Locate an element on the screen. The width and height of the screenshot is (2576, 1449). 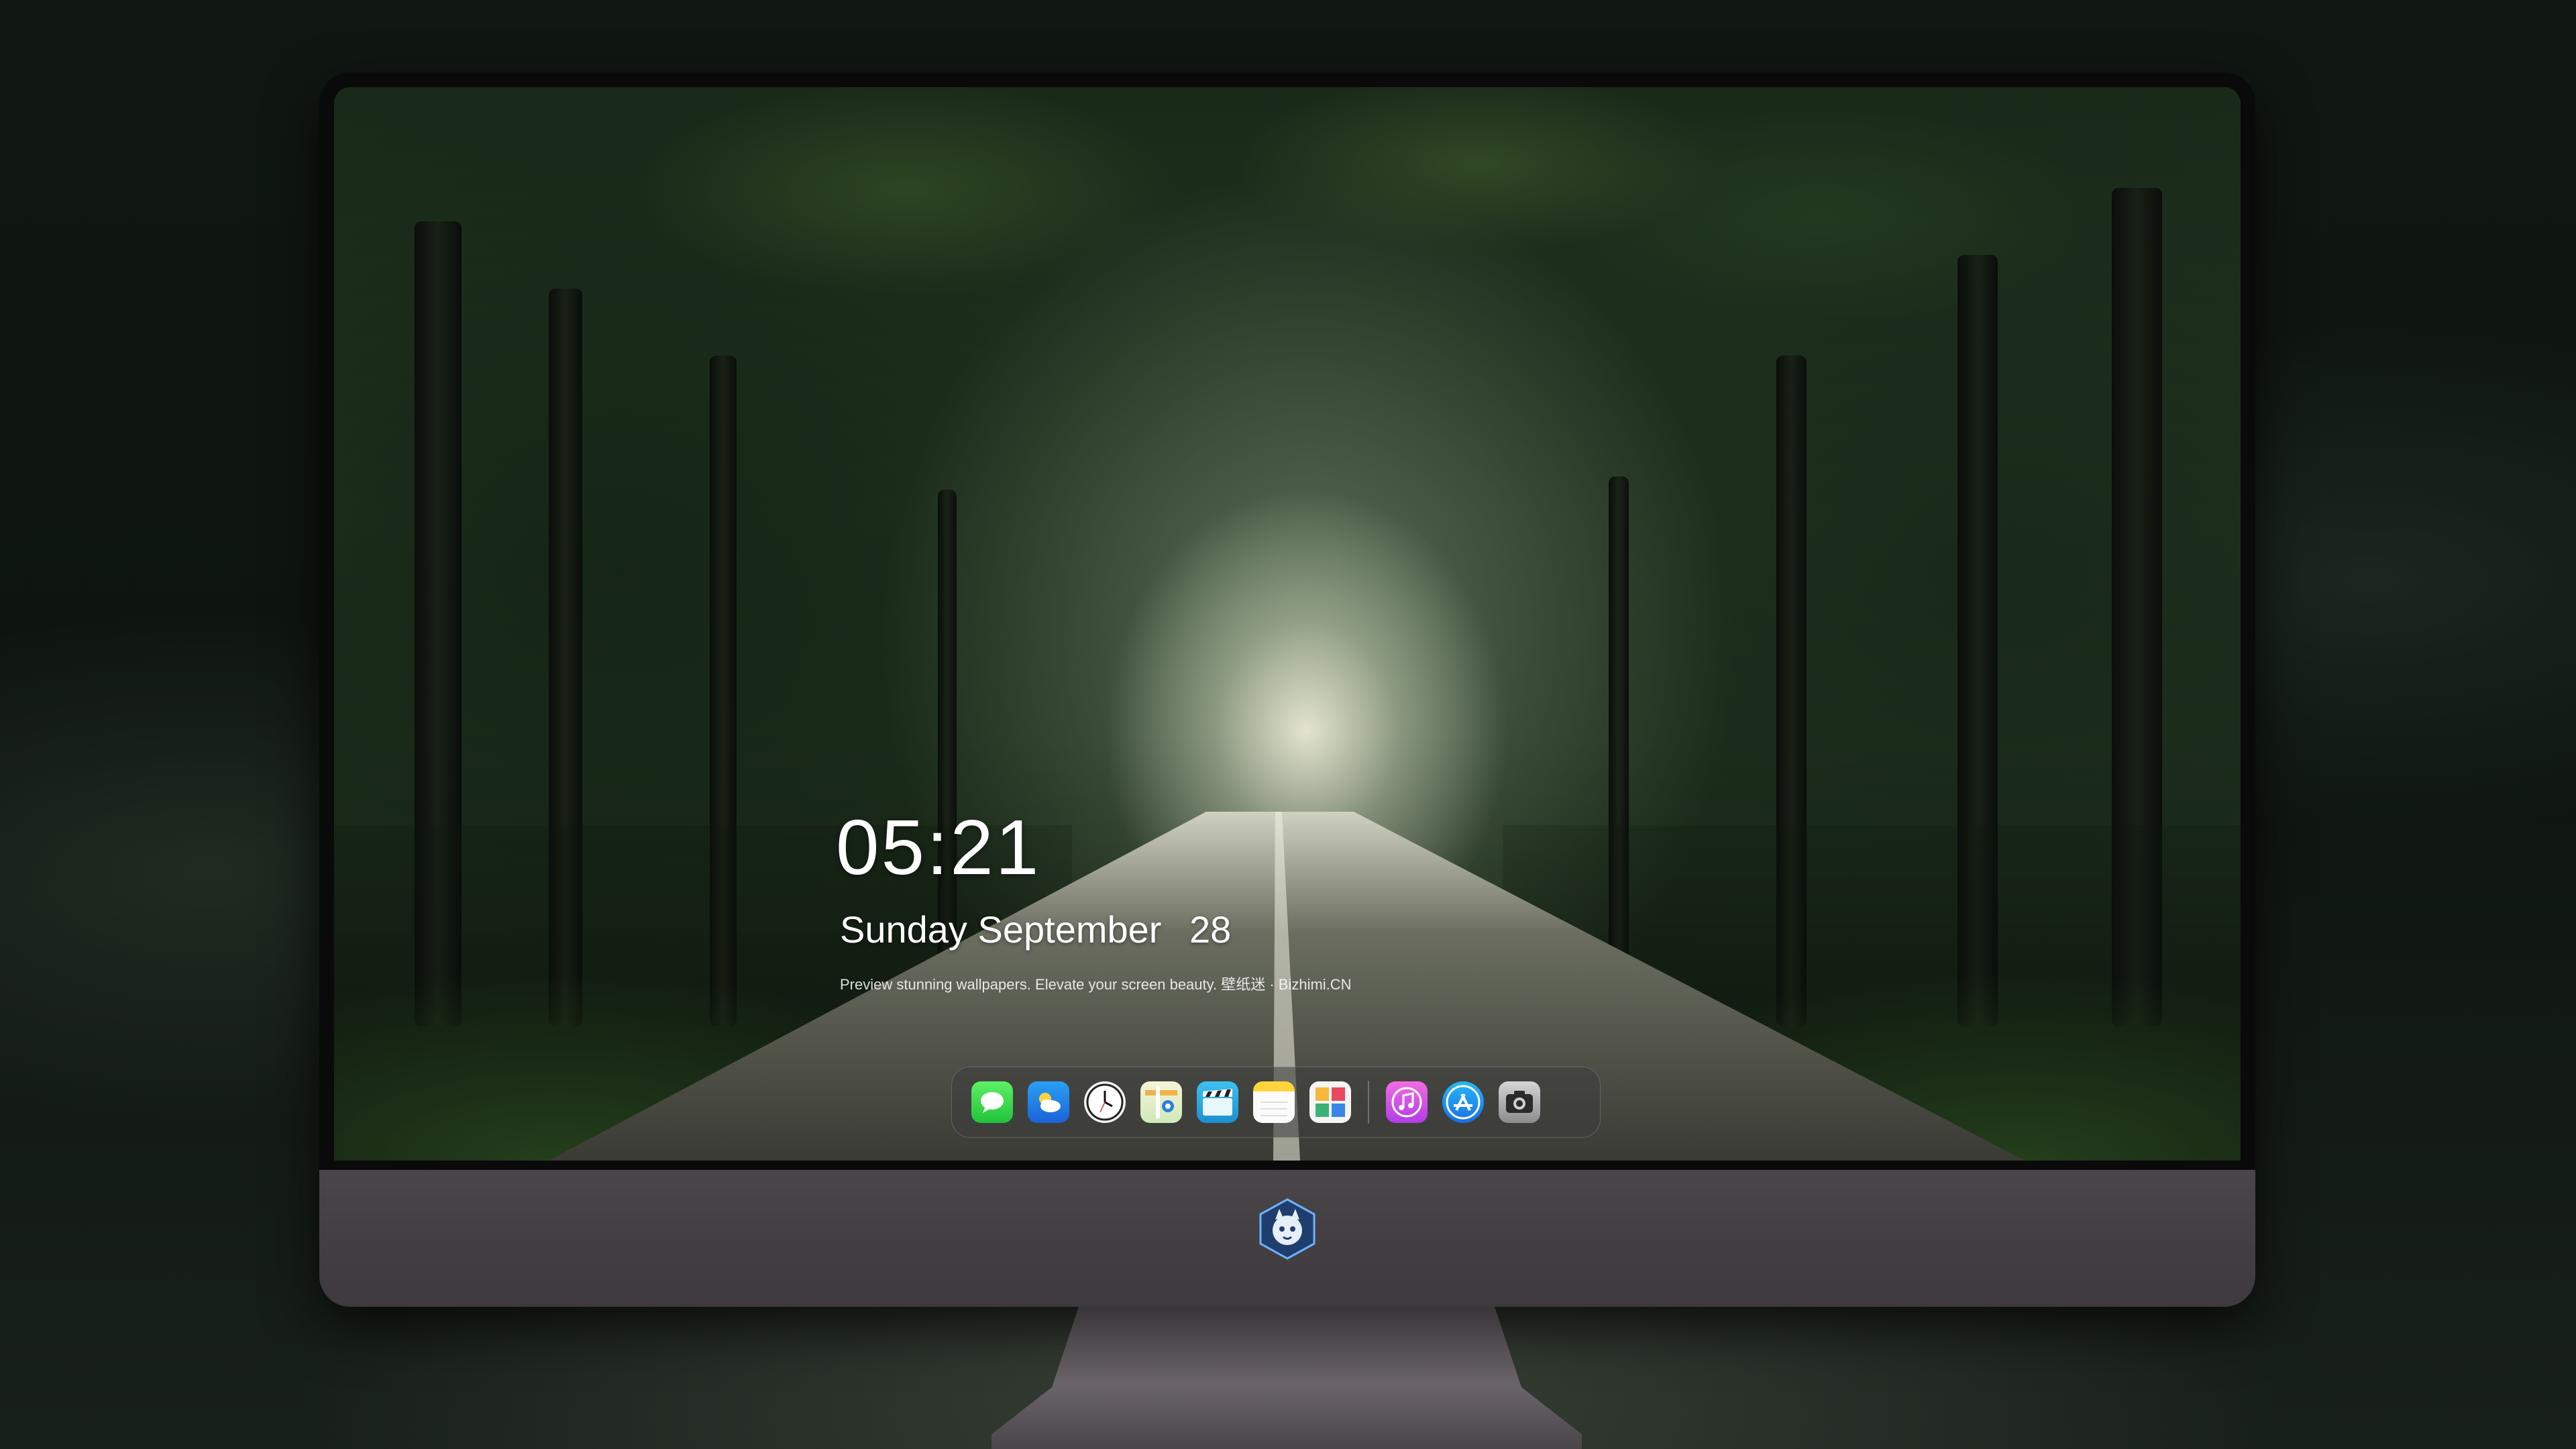
dock-app-camera is located at coordinates (1519, 1102).